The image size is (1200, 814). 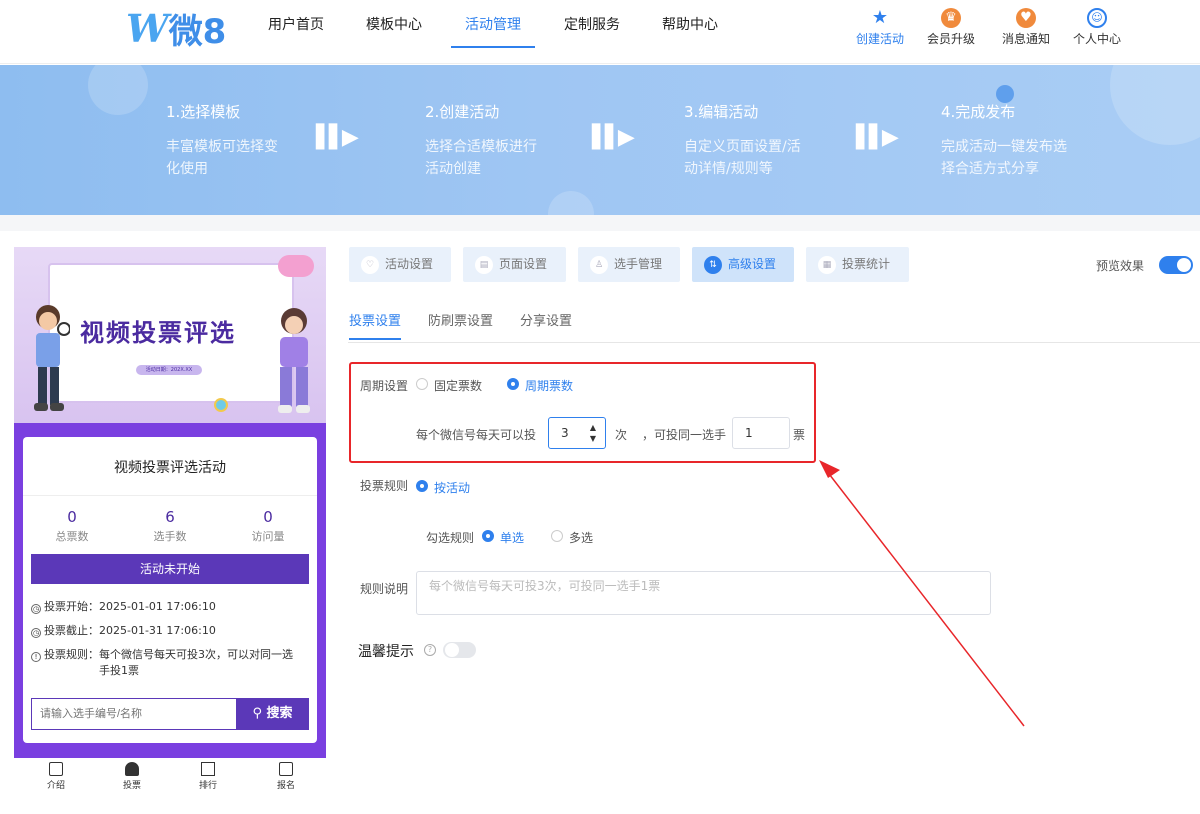 I want to click on vote-rule-label: 投票规则, so click(x=384, y=486).